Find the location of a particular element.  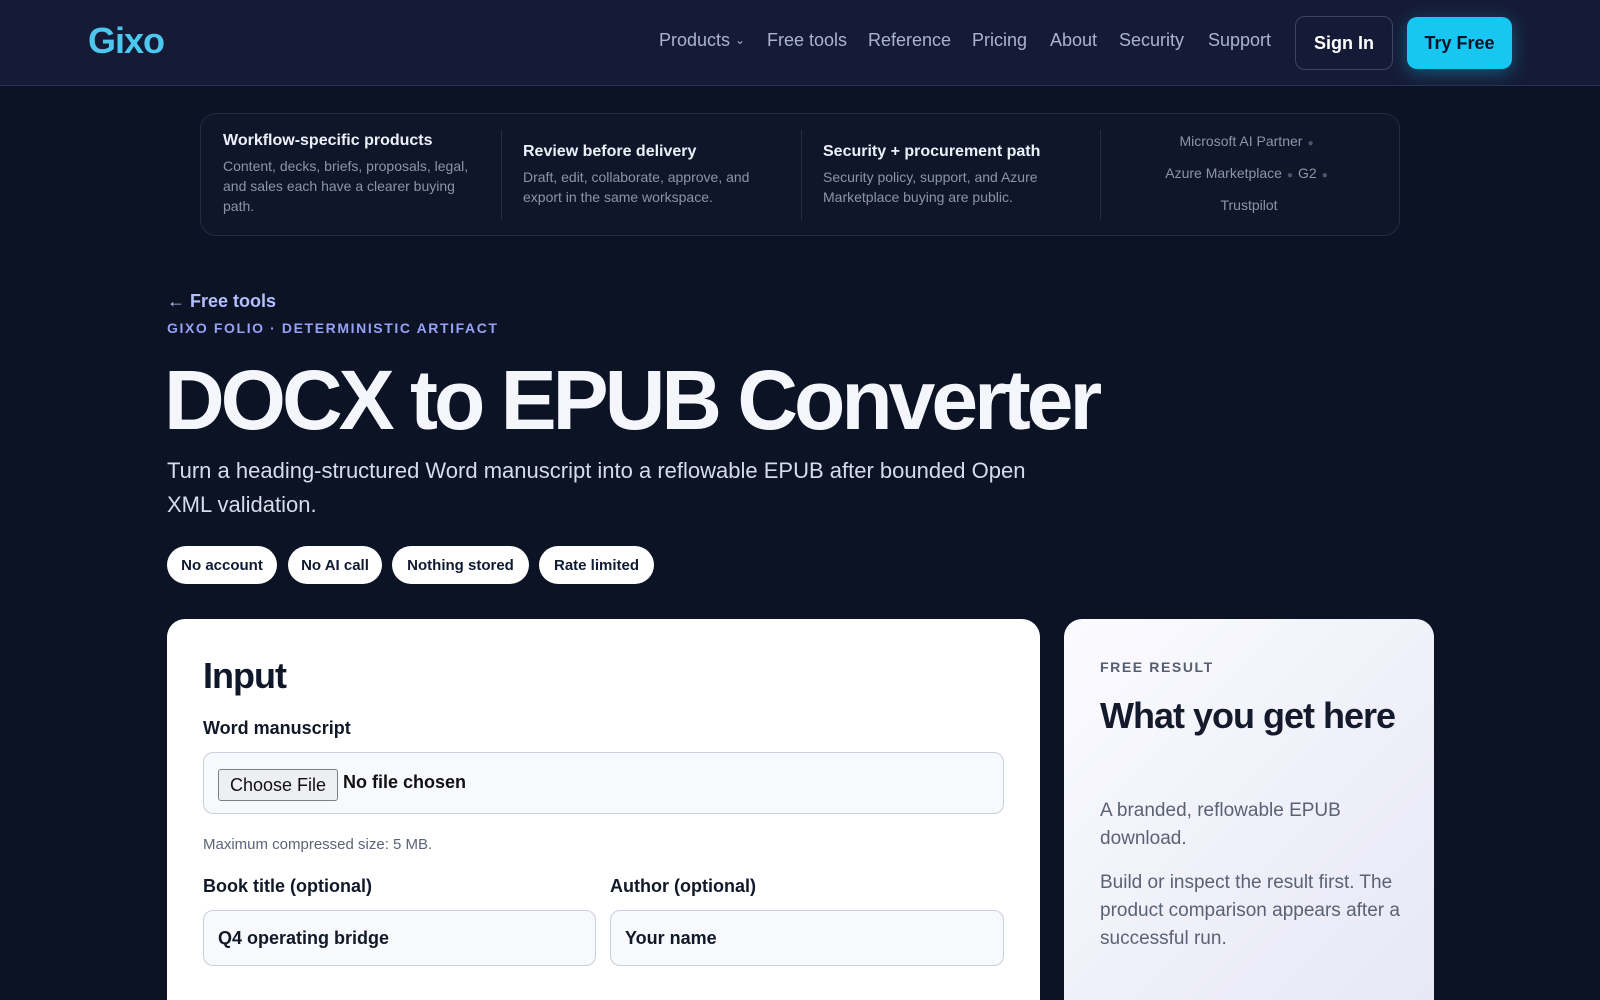

trust-item-title: Security + procurement path is located at coordinates (932, 151).